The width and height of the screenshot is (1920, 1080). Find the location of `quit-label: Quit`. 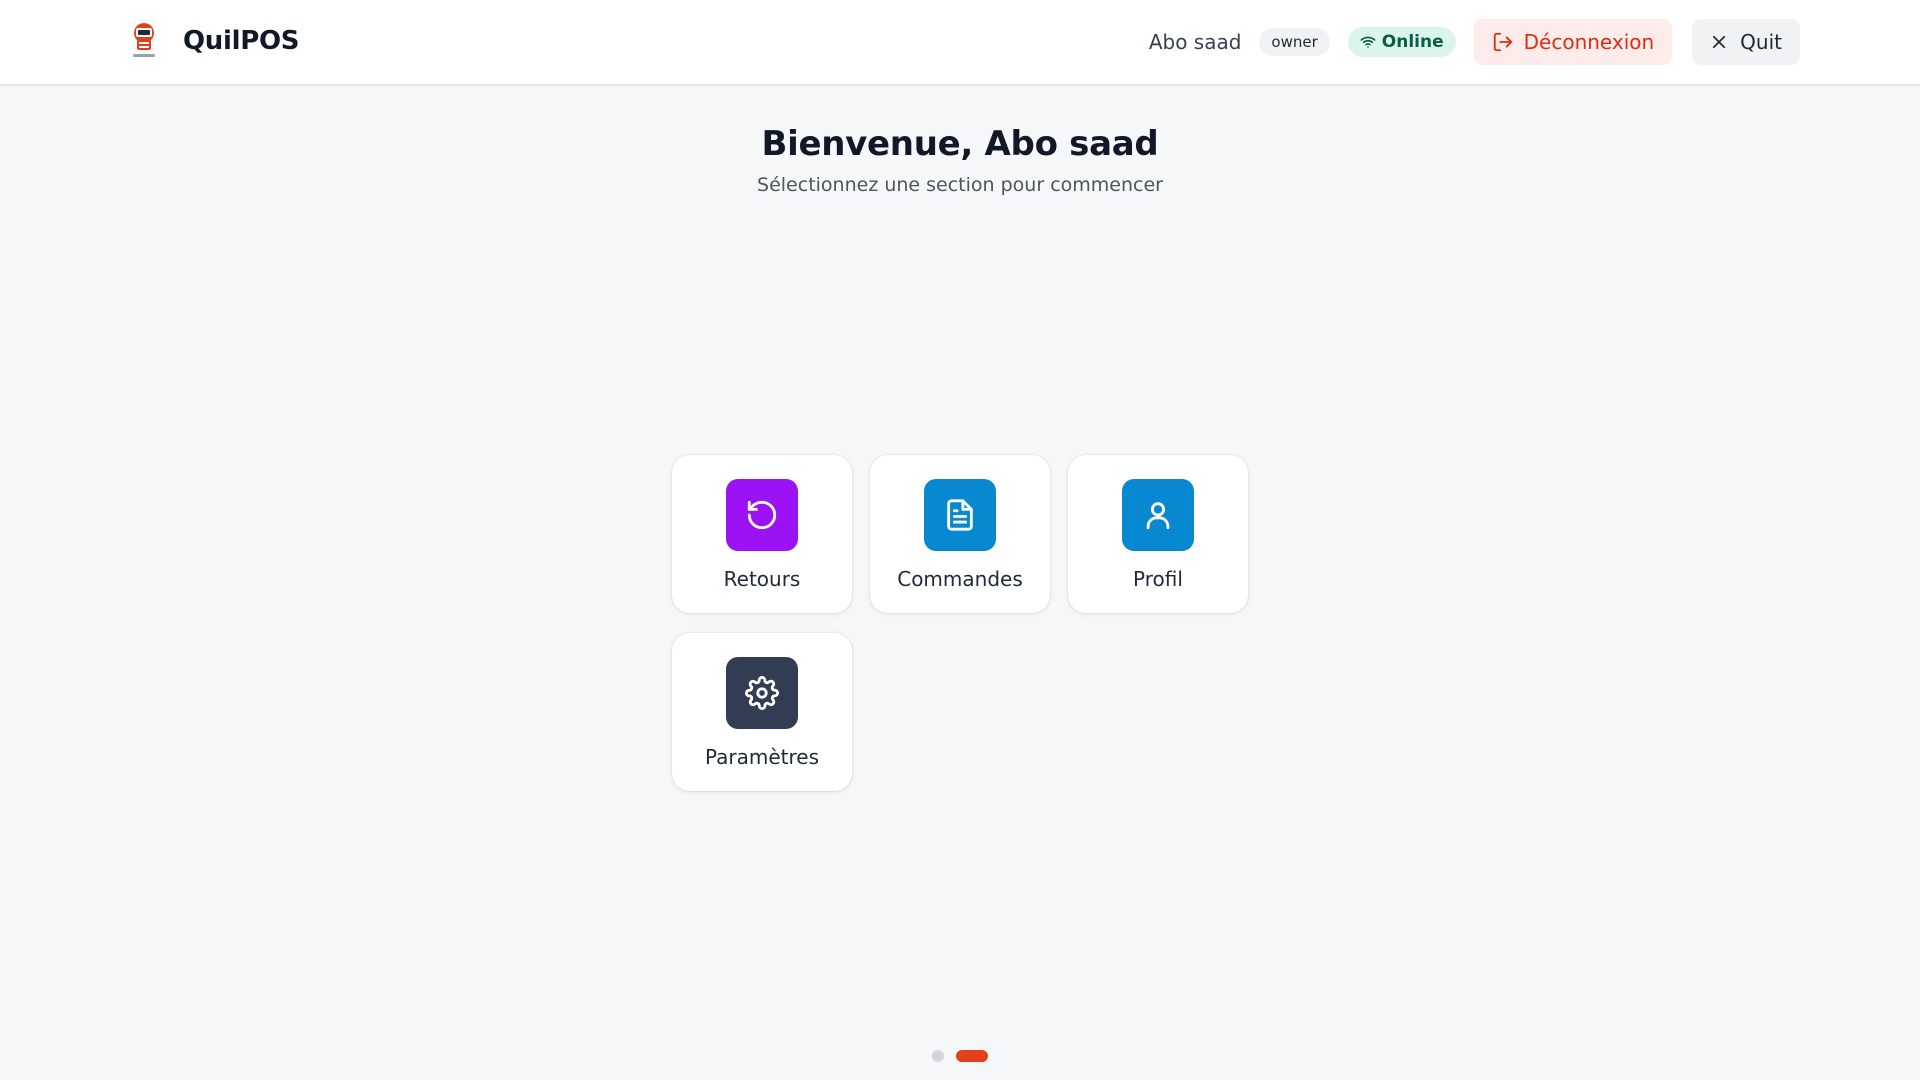

quit-label: Quit is located at coordinates (1761, 42).